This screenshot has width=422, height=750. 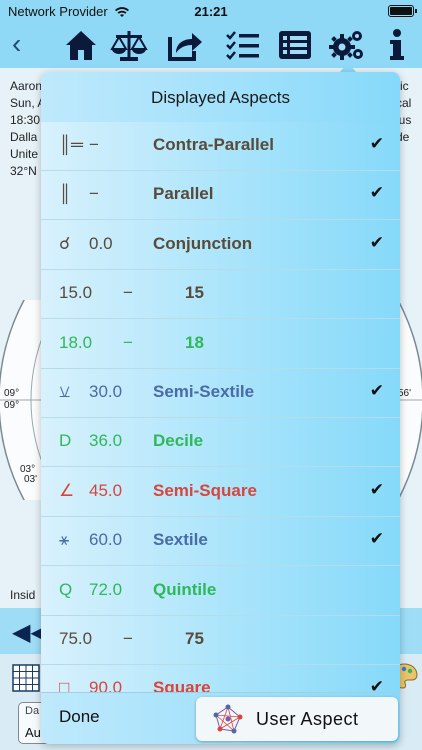 What do you see at coordinates (26, 678) in the screenshot?
I see `grid-icon` at bounding box center [26, 678].